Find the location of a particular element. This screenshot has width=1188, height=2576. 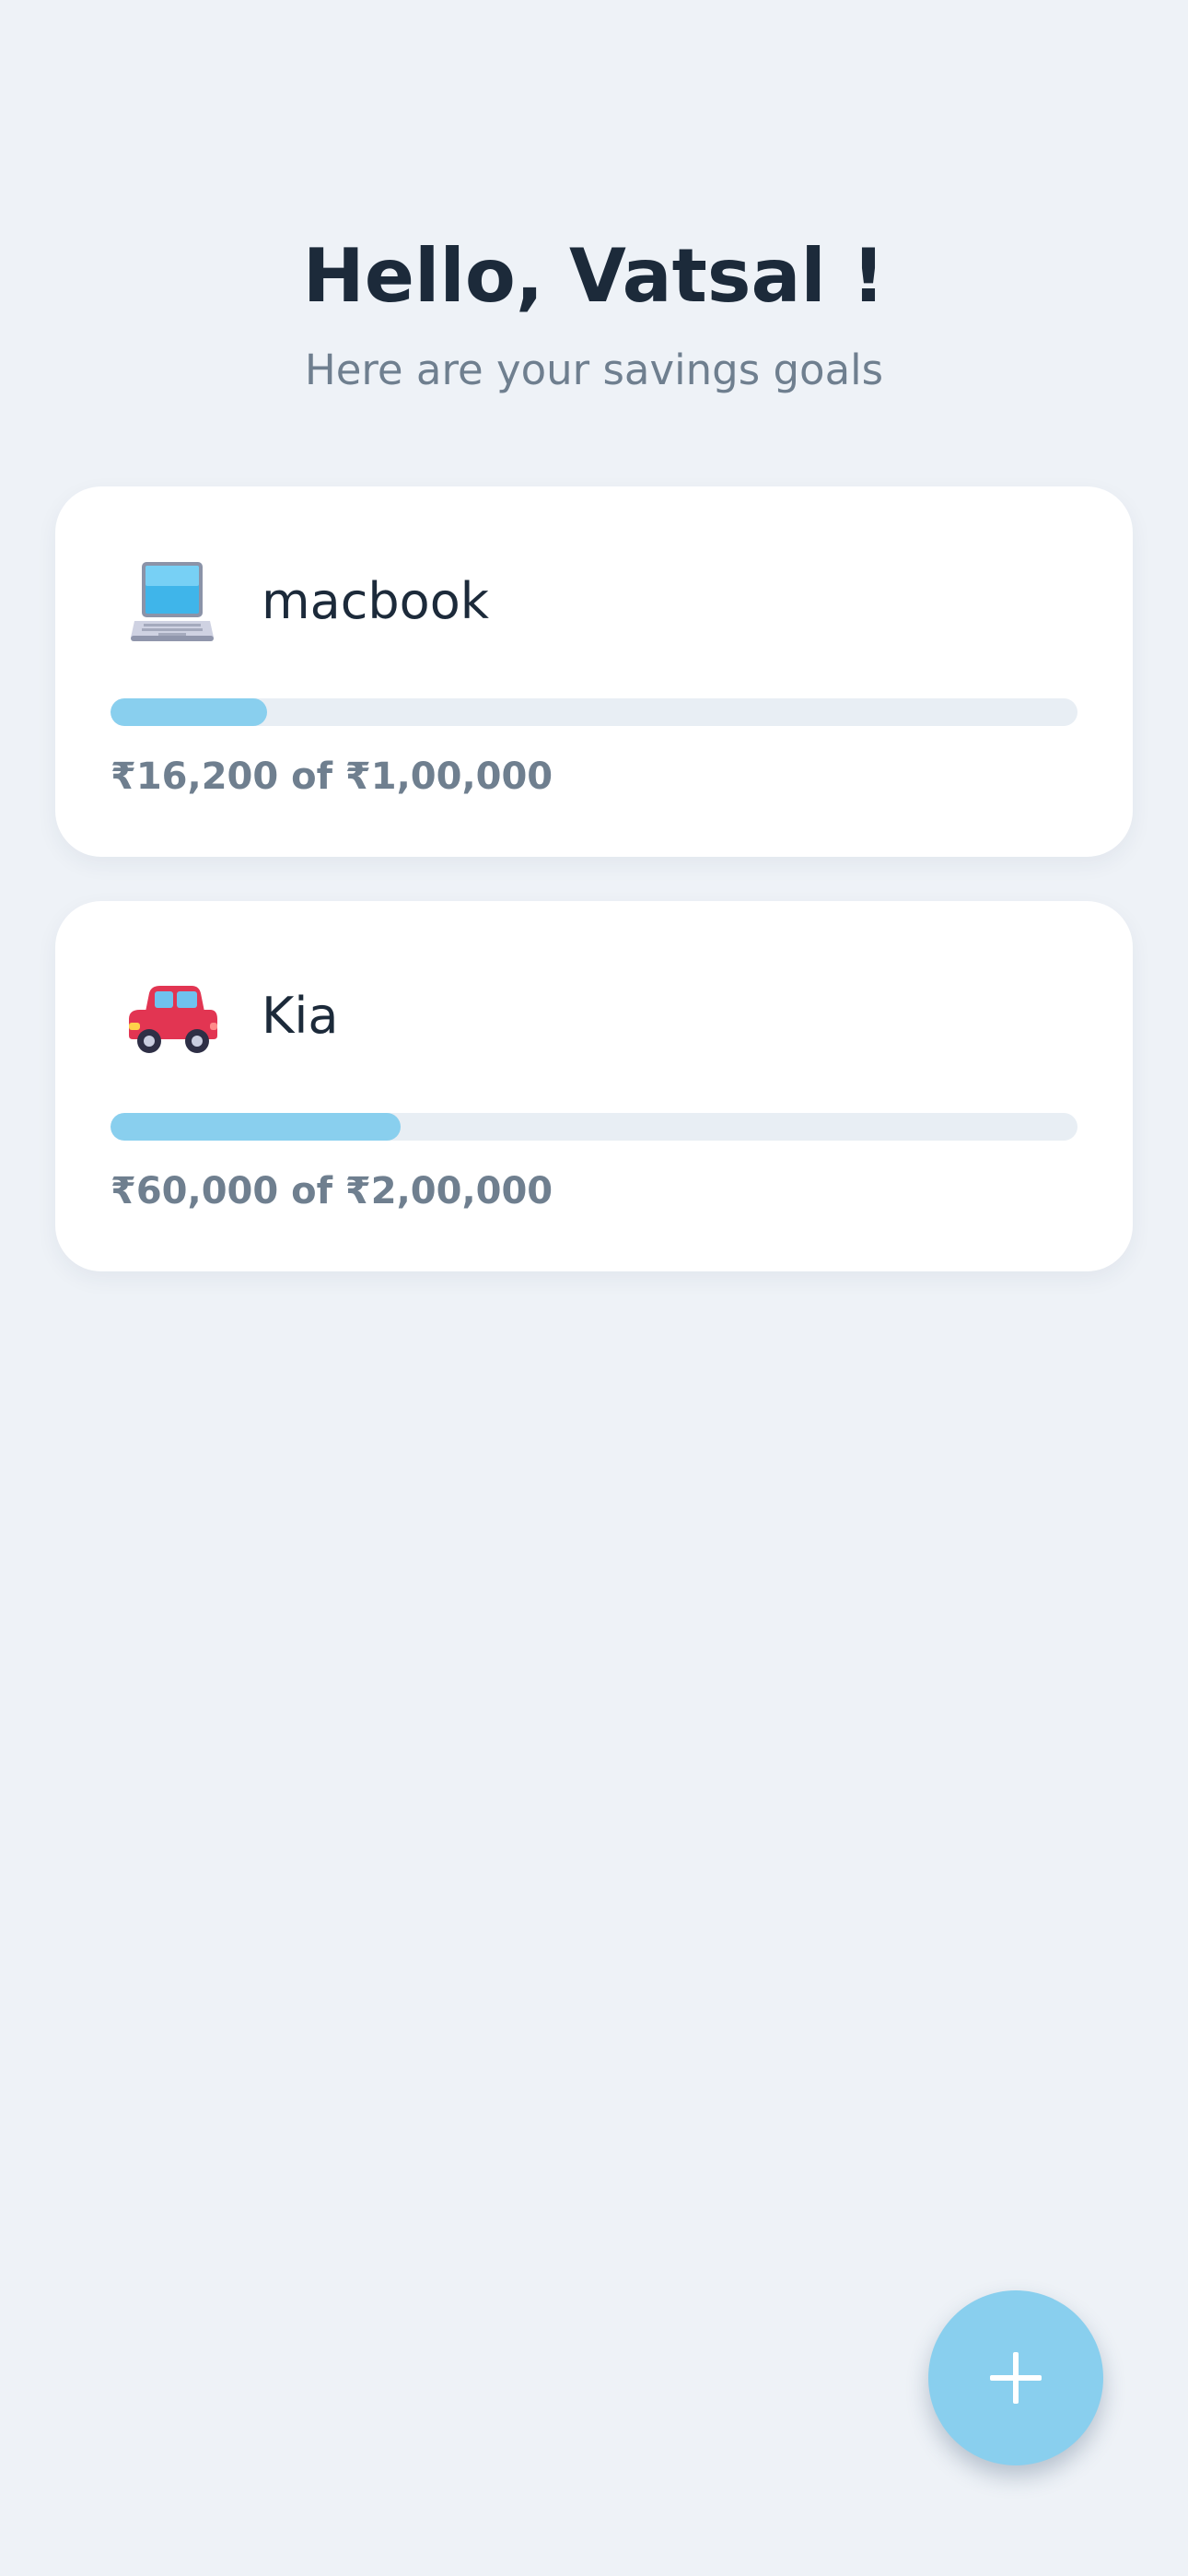

plus-icon is located at coordinates (1016, 2378).